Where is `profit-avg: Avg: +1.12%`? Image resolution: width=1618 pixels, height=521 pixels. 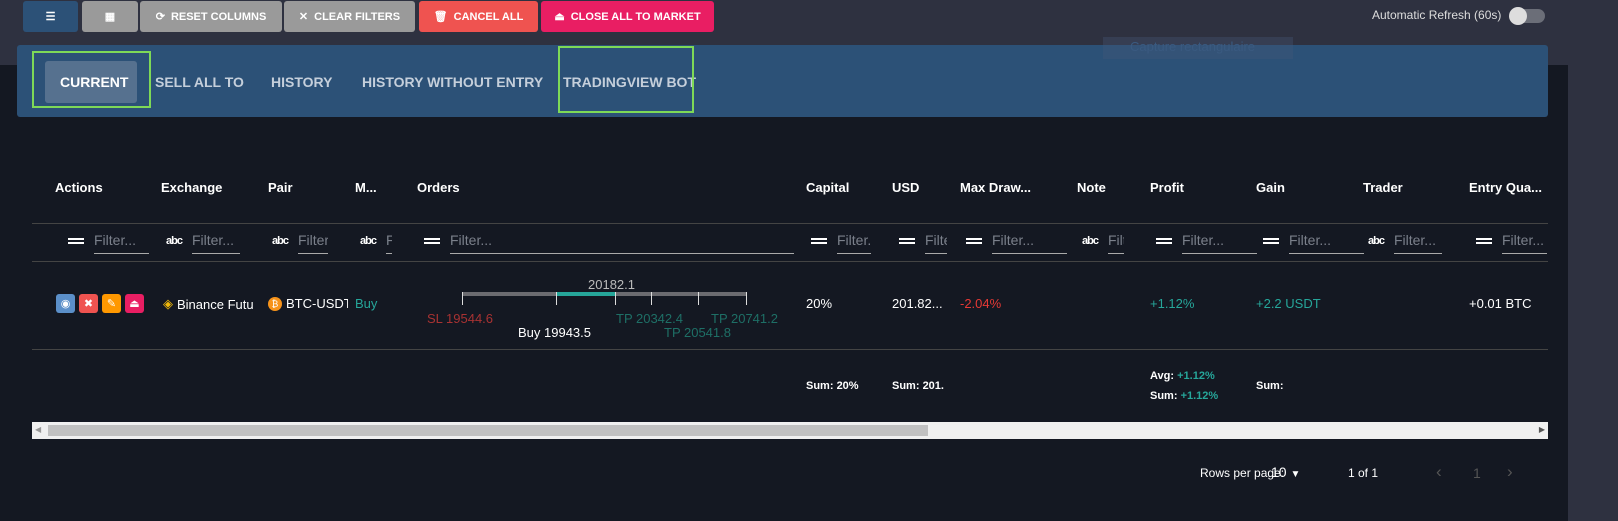
profit-avg: Avg: +1.12% is located at coordinates (1182, 376).